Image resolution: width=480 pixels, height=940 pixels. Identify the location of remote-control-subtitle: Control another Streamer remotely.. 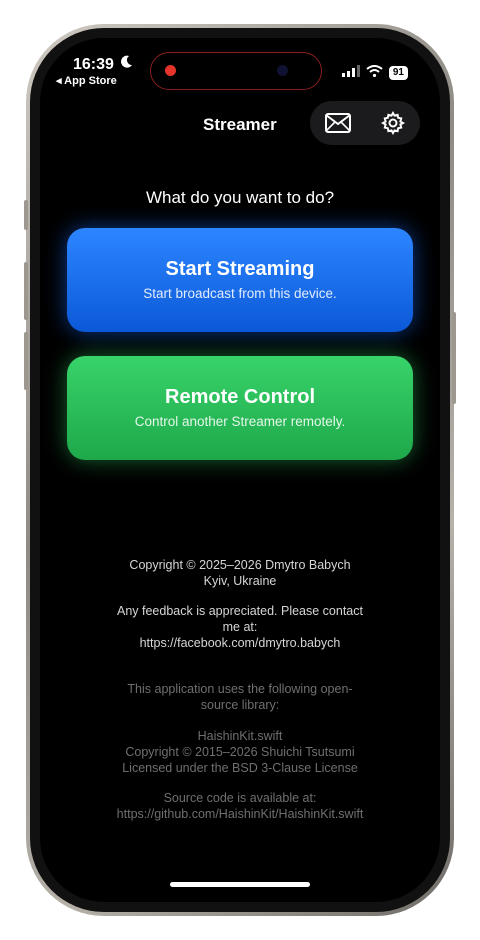
(240, 421).